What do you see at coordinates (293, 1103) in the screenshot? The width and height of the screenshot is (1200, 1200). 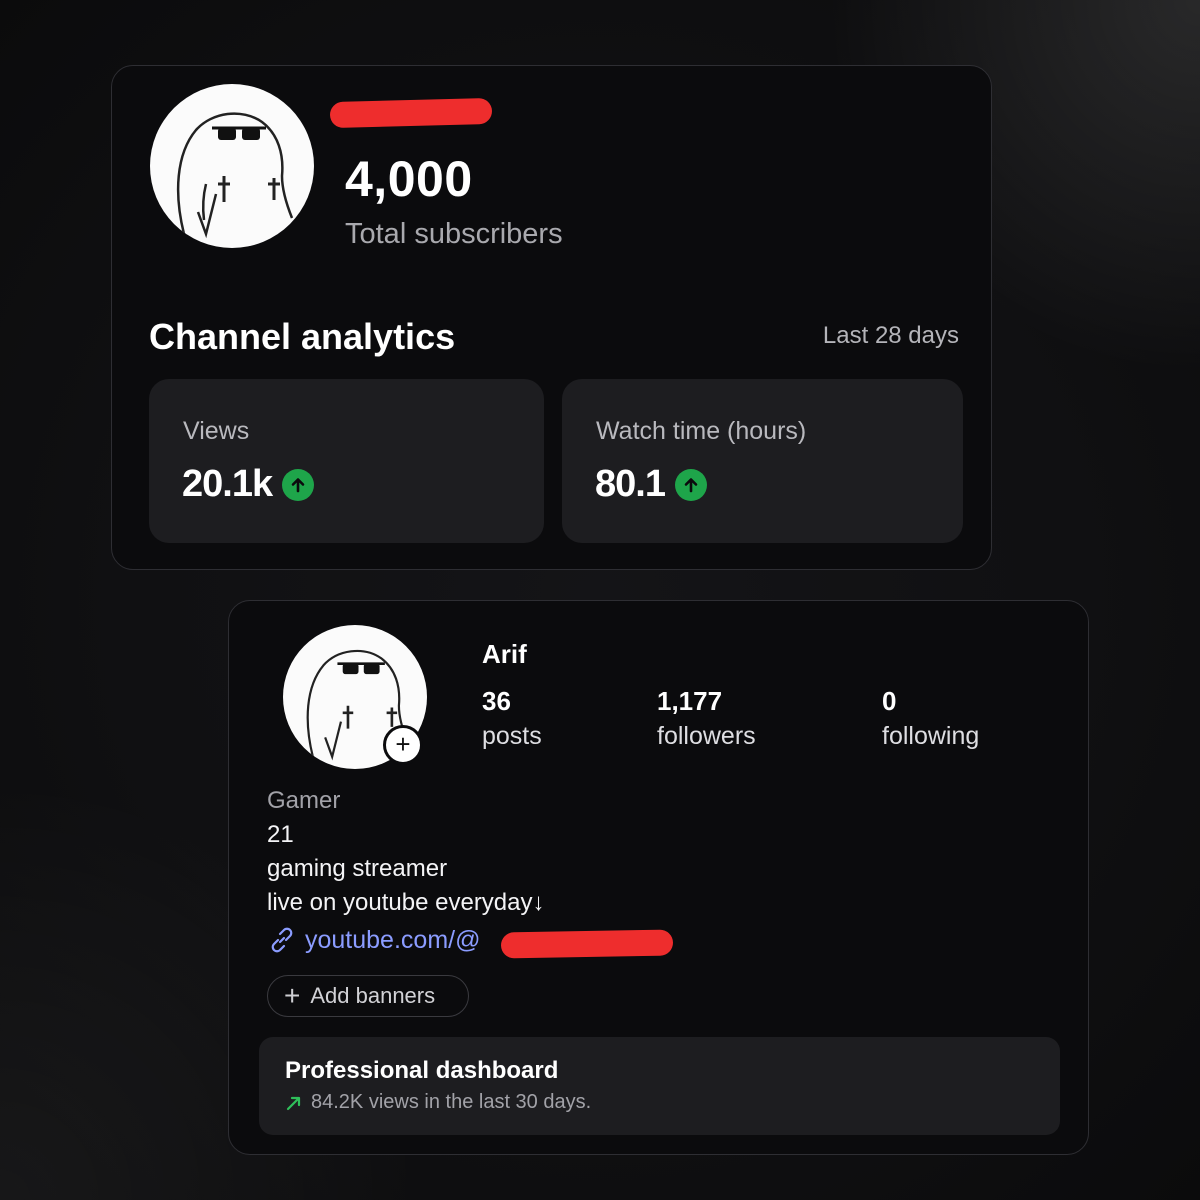 I see `trend-up-arrow-icon` at bounding box center [293, 1103].